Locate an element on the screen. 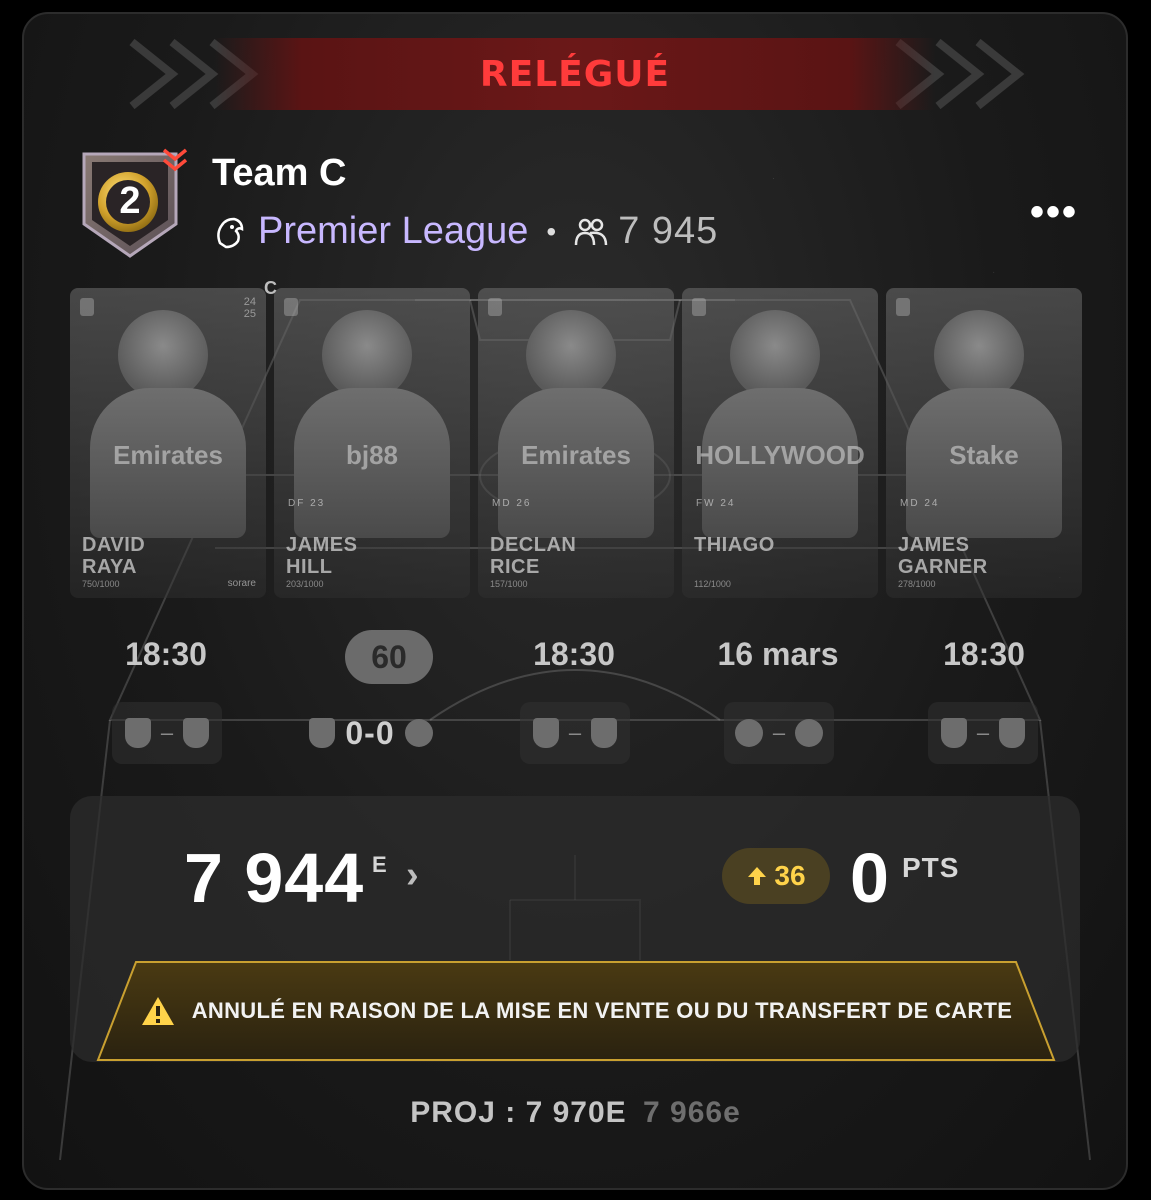  kit-sponsor: Stake is located at coordinates (984, 455).